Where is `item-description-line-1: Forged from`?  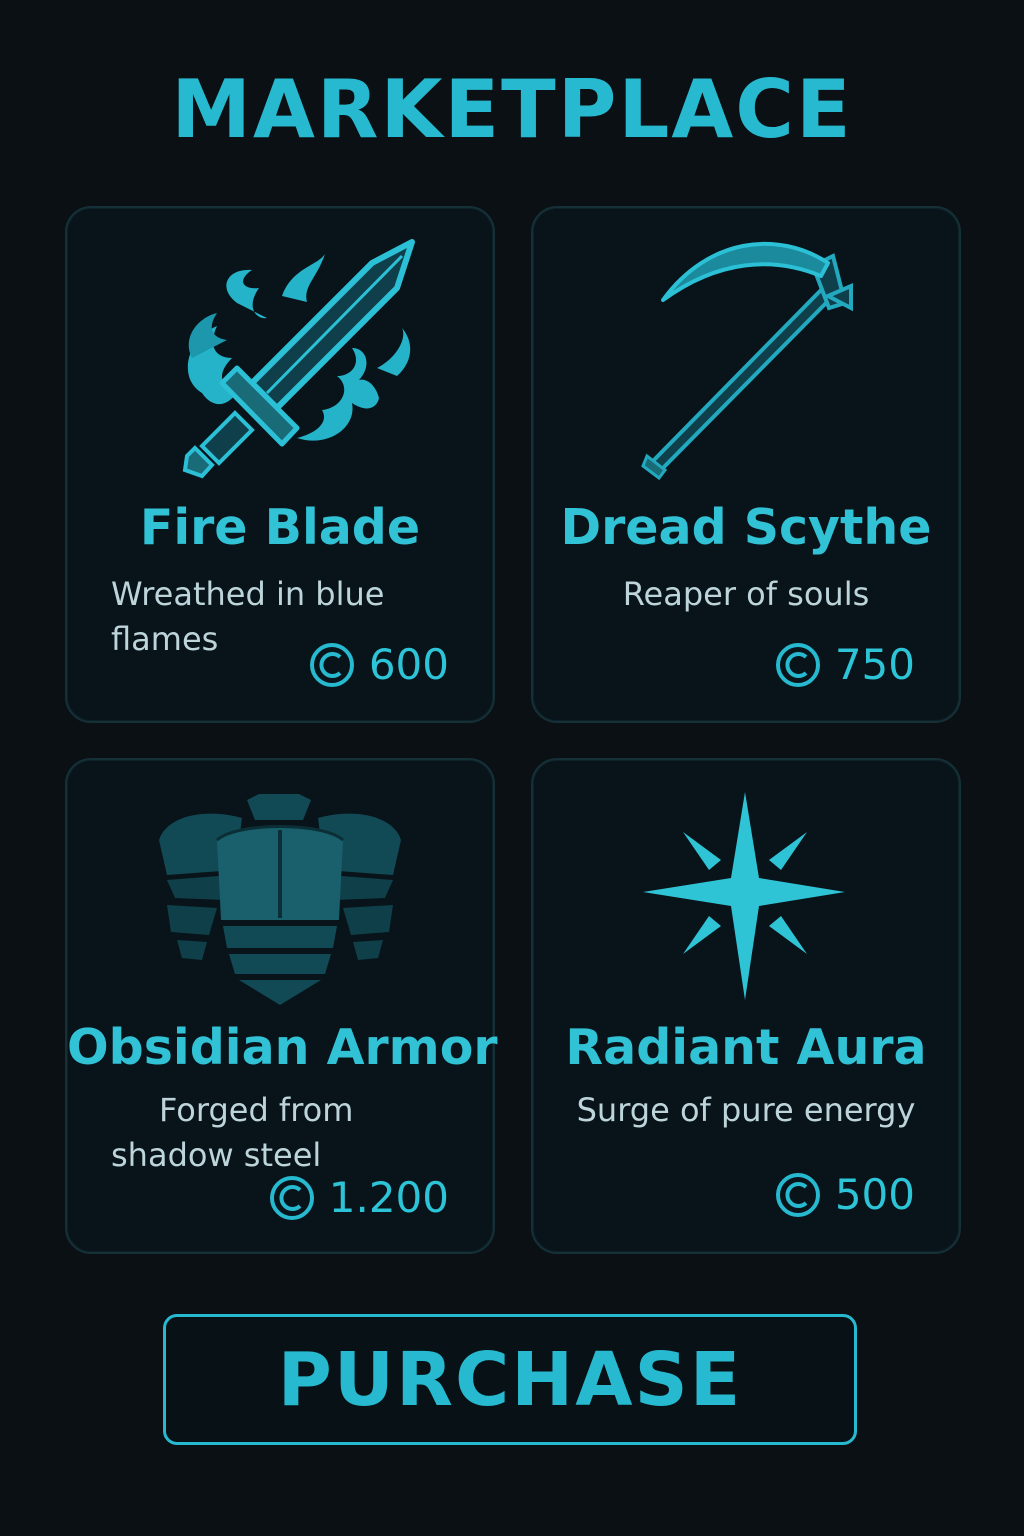
item-description-line-1: Forged from is located at coordinates (256, 1110).